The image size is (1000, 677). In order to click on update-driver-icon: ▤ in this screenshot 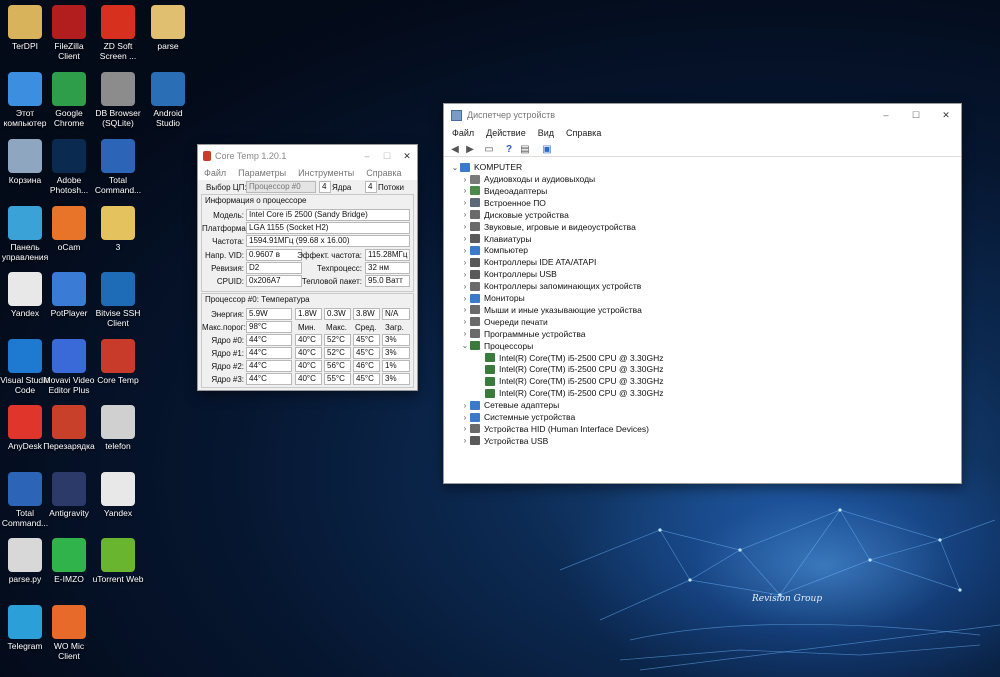, I will do `click(525, 149)`.